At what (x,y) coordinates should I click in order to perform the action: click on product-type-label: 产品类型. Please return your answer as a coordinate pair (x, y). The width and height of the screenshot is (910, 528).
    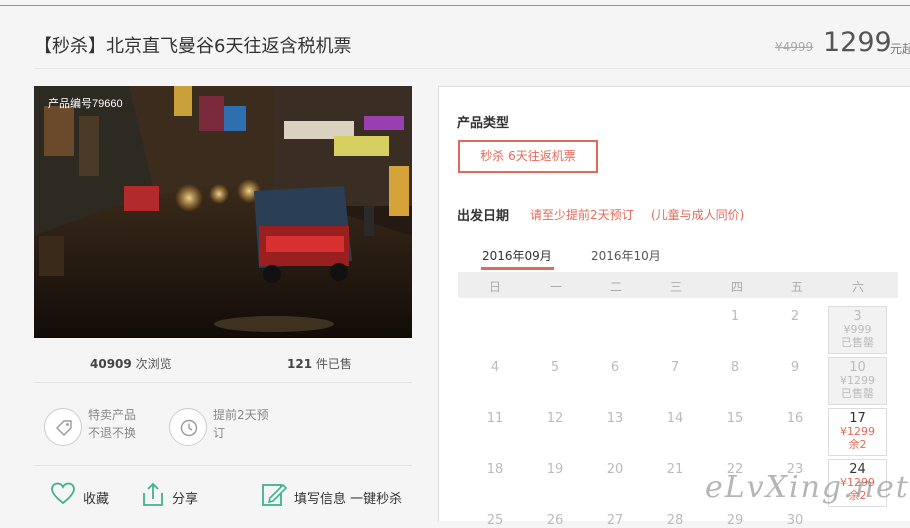
    Looking at the image, I should click on (483, 123).